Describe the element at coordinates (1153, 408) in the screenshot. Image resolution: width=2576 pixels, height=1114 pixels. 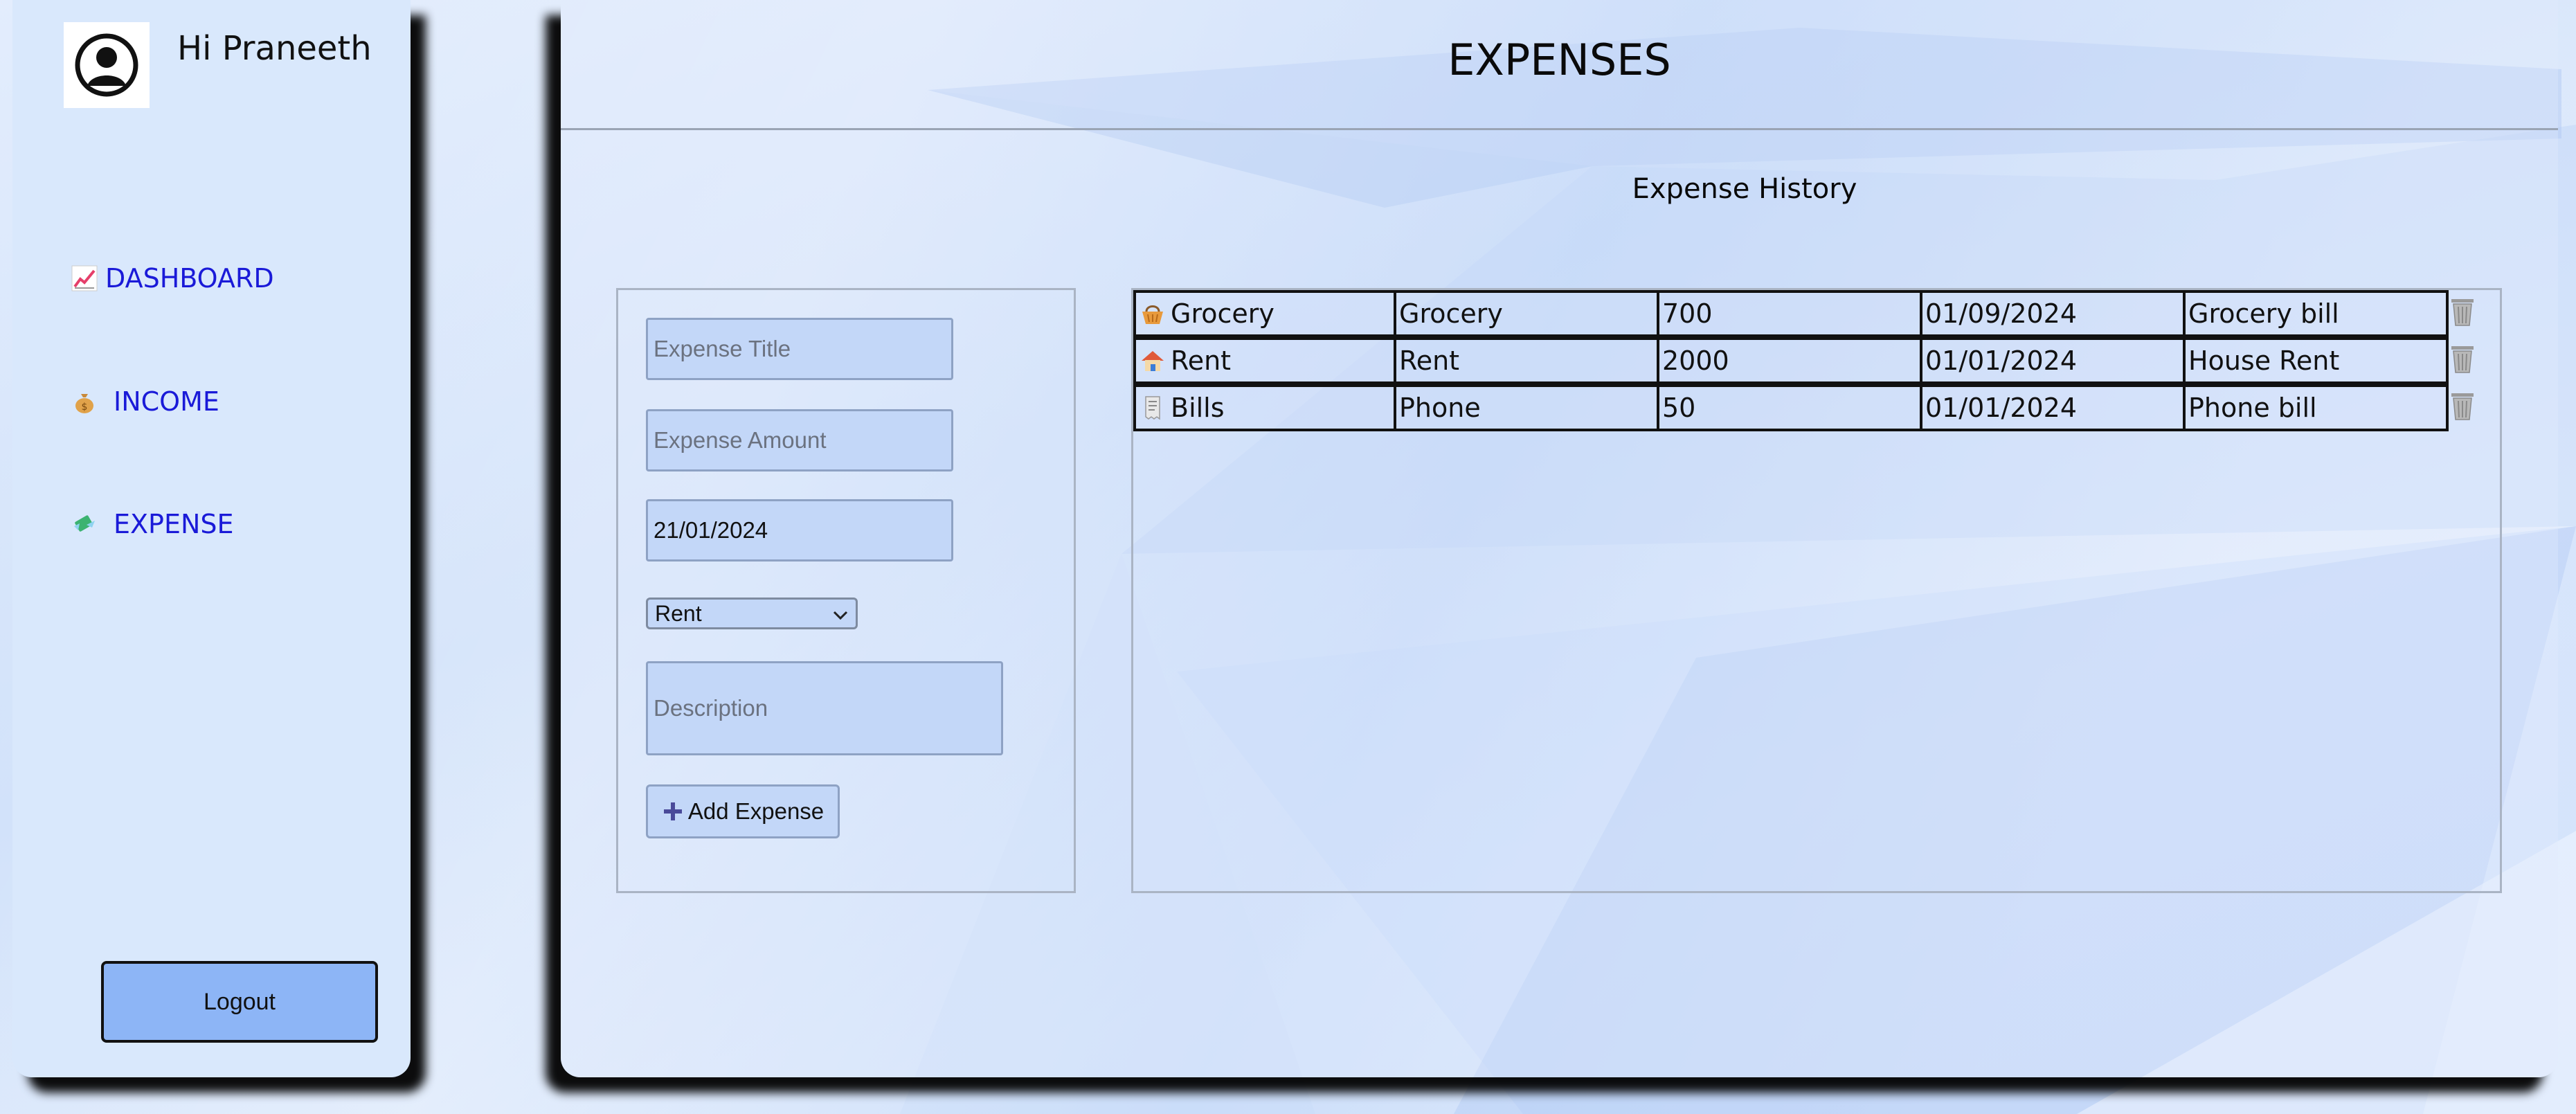
I see `receipt-icon` at that location.